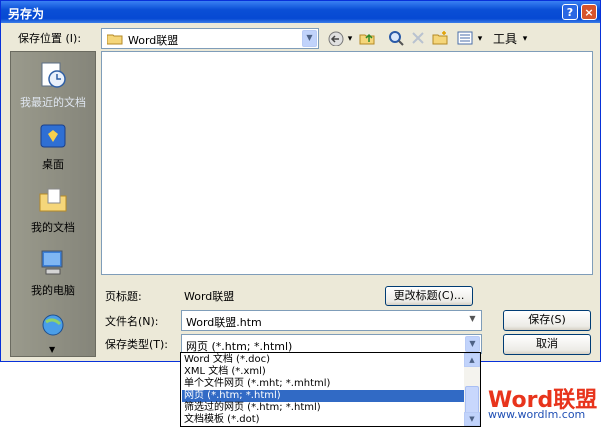 Image resolution: width=601 pixels, height=427 pixels. I want to click on filename-label: 文件名(N):, so click(132, 321).